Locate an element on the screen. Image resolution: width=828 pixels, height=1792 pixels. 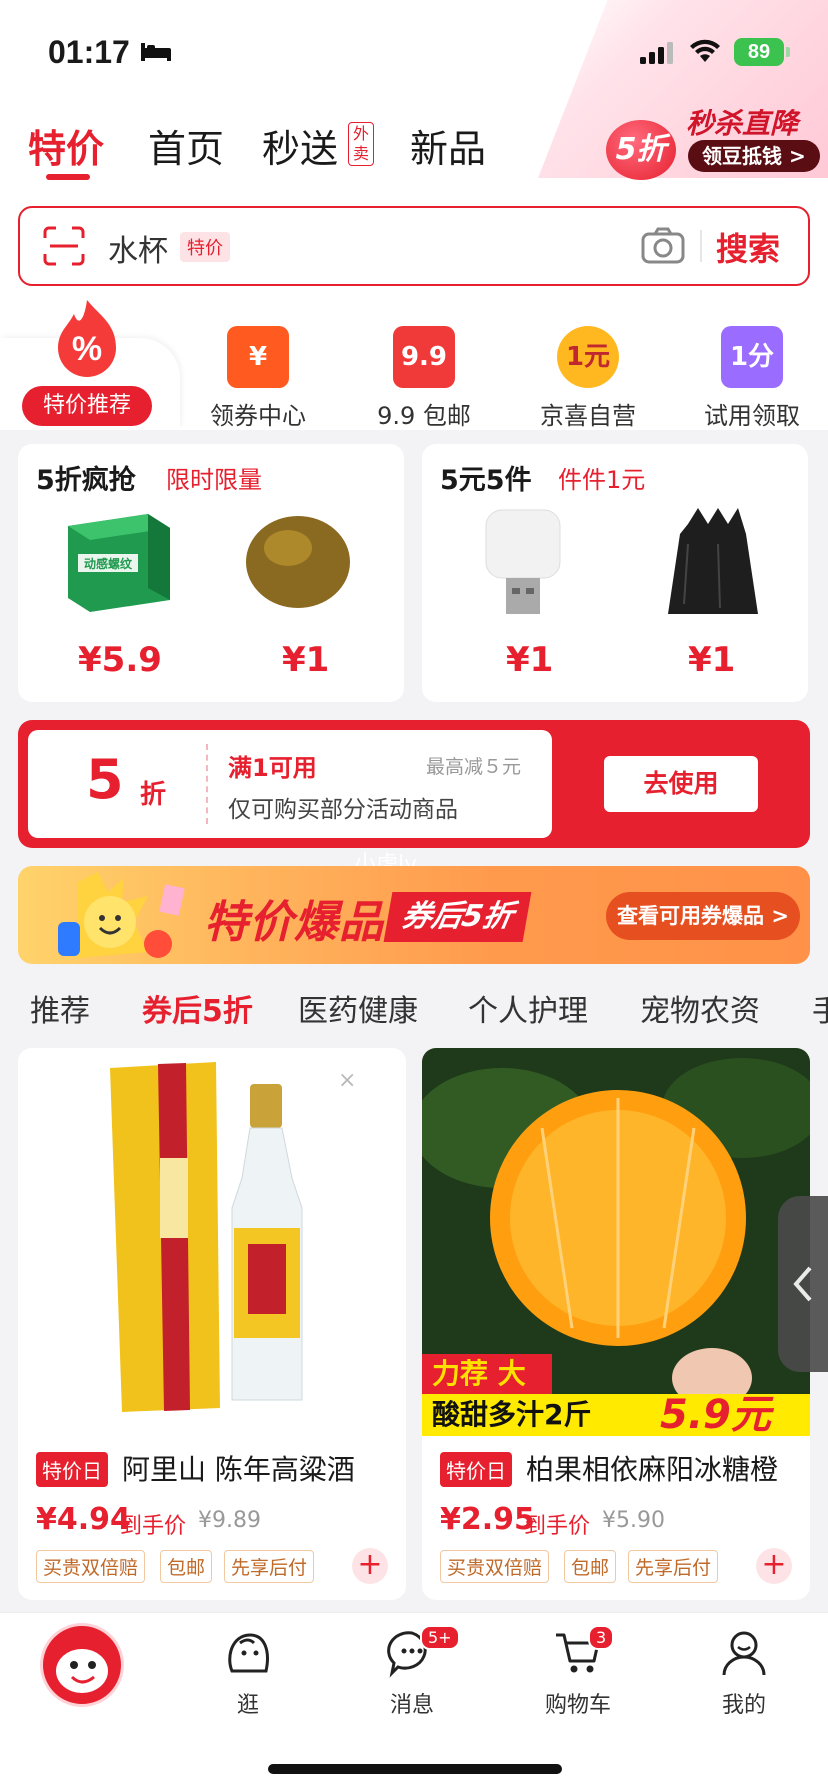
nav-profile: 我的 is located at coordinates (744, 1673).